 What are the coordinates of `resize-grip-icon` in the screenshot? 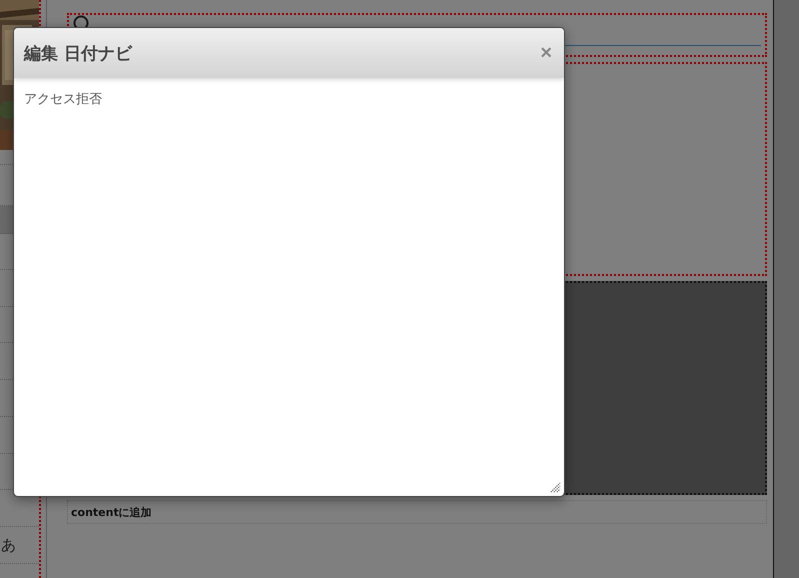 It's located at (555, 487).